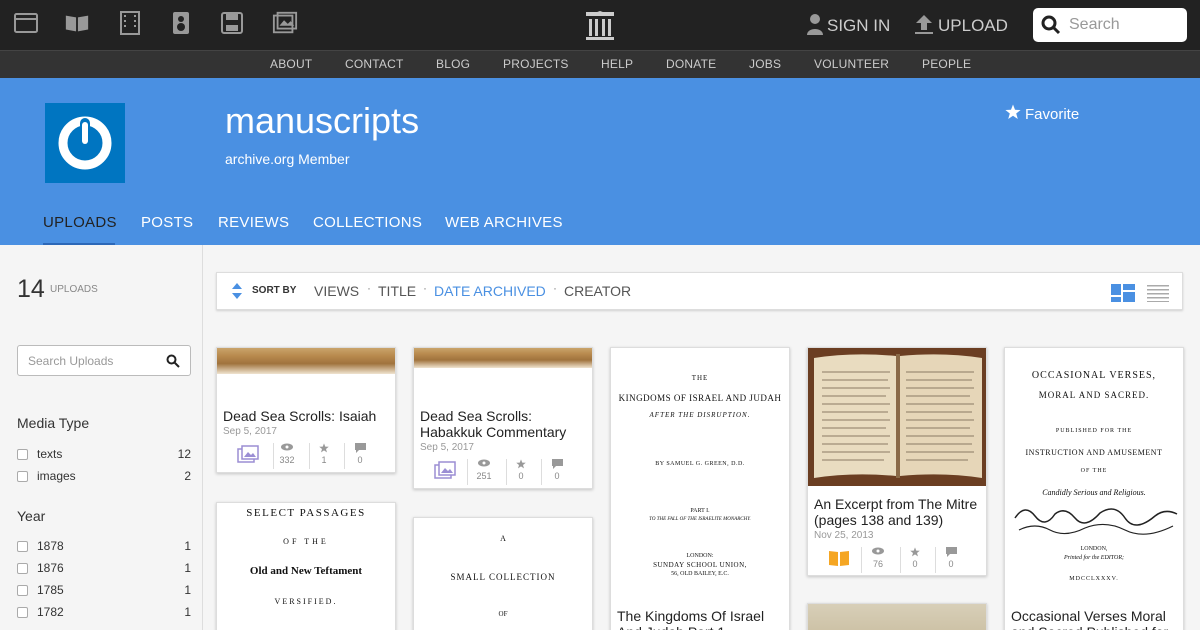 This screenshot has width=1200, height=630. I want to click on facet-year-1782: 1782 1, so click(104, 612).